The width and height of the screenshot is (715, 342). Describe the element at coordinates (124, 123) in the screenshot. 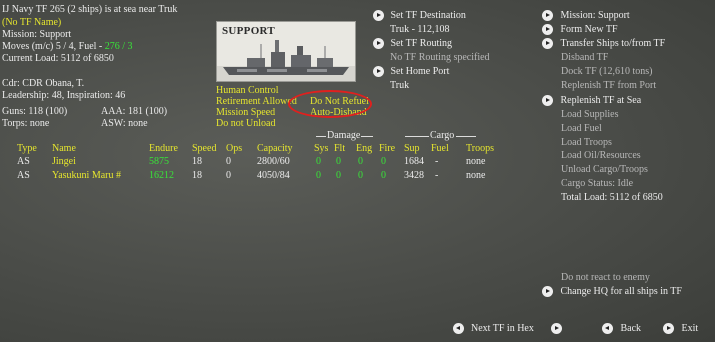

I see `tf-asw: ASW: none` at that location.